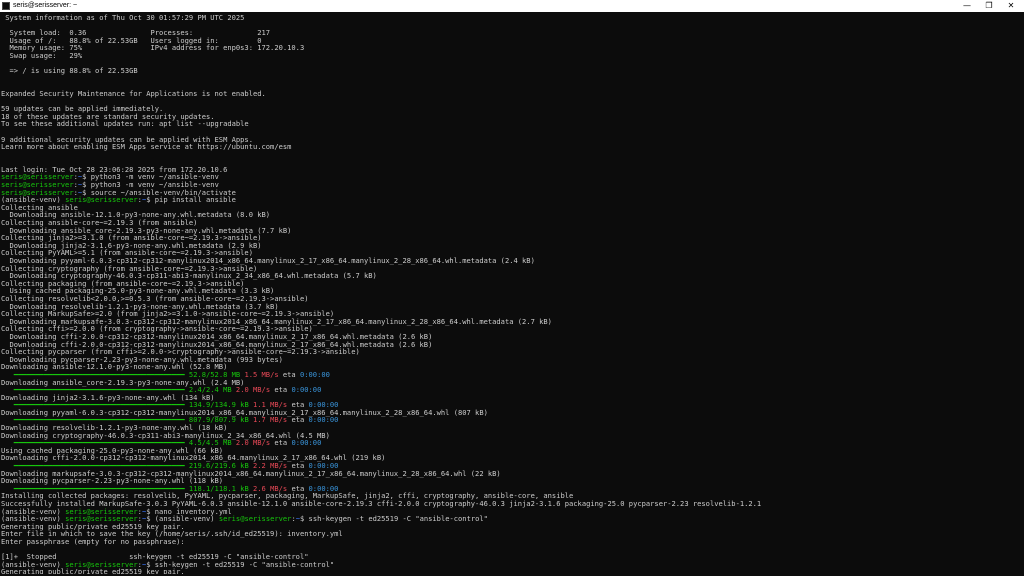  Describe the element at coordinates (6, 6) in the screenshot. I see `terminal-app-icon` at that location.